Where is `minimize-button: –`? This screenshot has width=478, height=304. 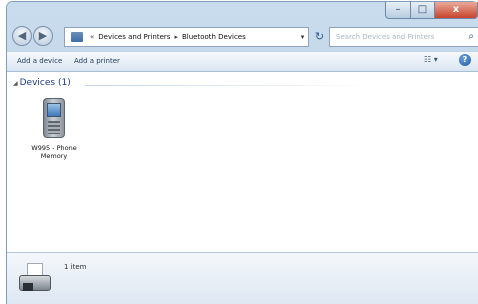
minimize-button: – is located at coordinates (398, 10).